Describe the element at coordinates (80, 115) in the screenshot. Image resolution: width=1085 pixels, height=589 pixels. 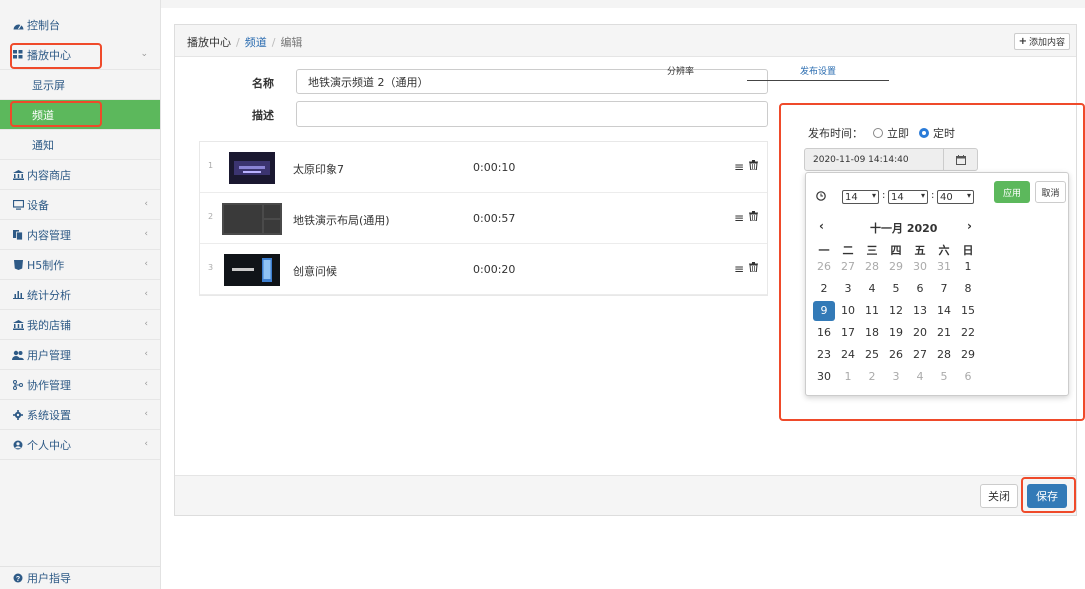
I see `sidebar-sub-channel: 频道` at that location.